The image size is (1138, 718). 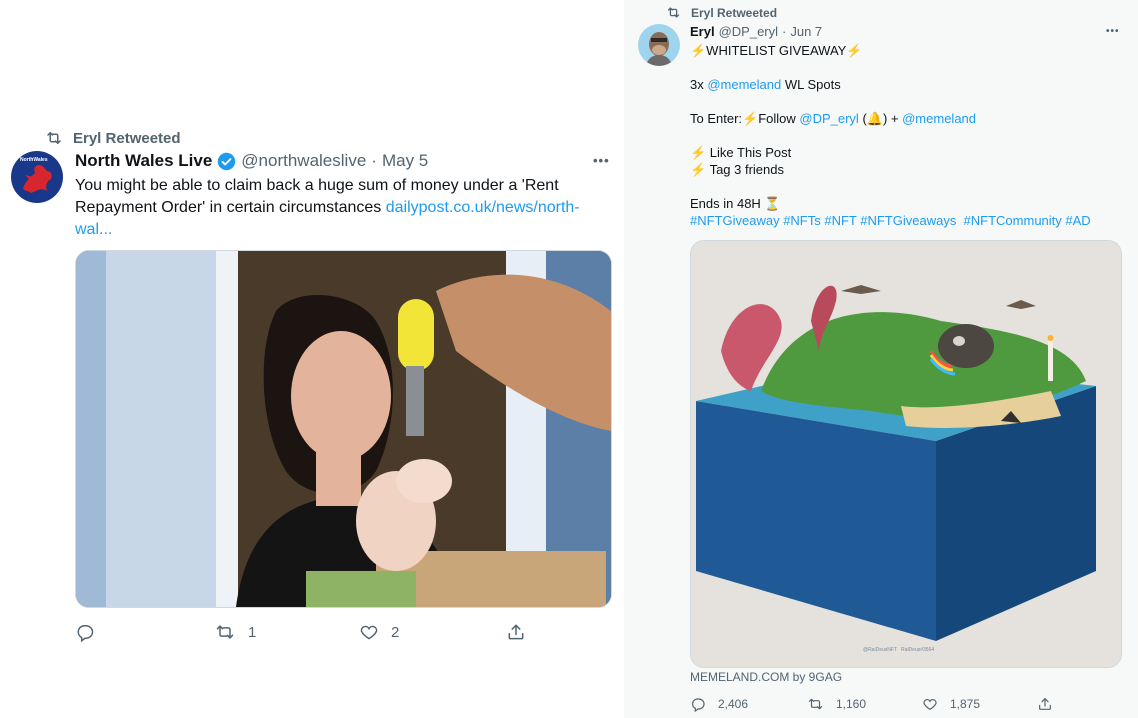 What do you see at coordinates (395, 632) in the screenshot?
I see `like-count: 2` at bounding box center [395, 632].